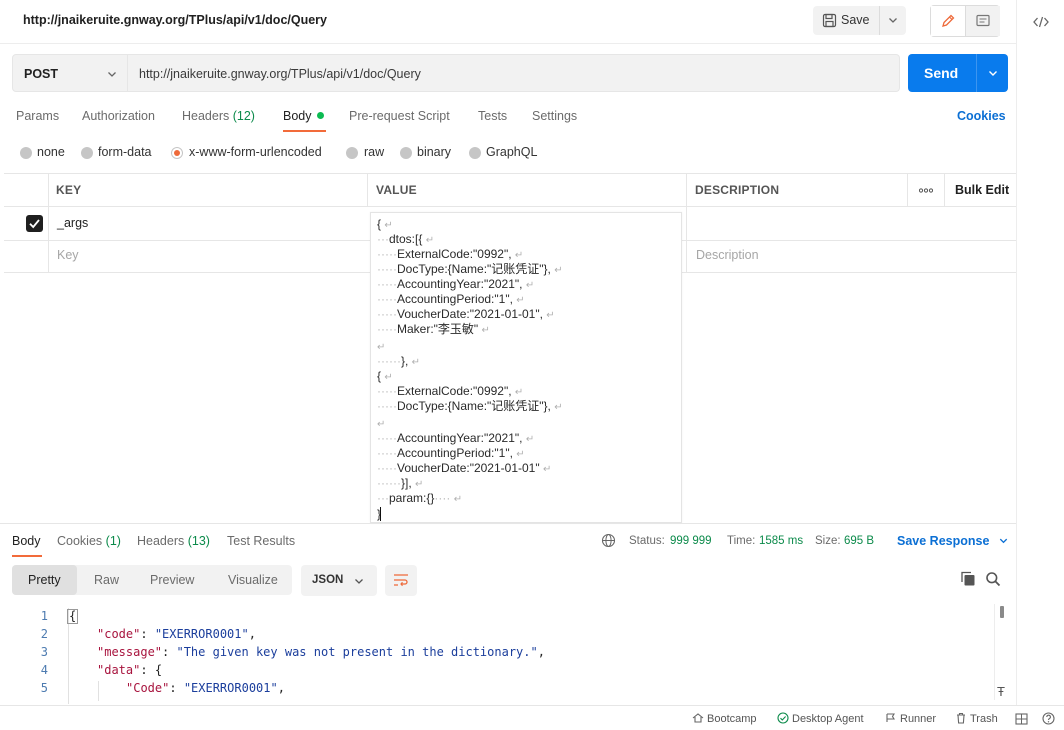 The width and height of the screenshot is (1064, 730). I want to click on active-tab-indicator, so click(304, 131).